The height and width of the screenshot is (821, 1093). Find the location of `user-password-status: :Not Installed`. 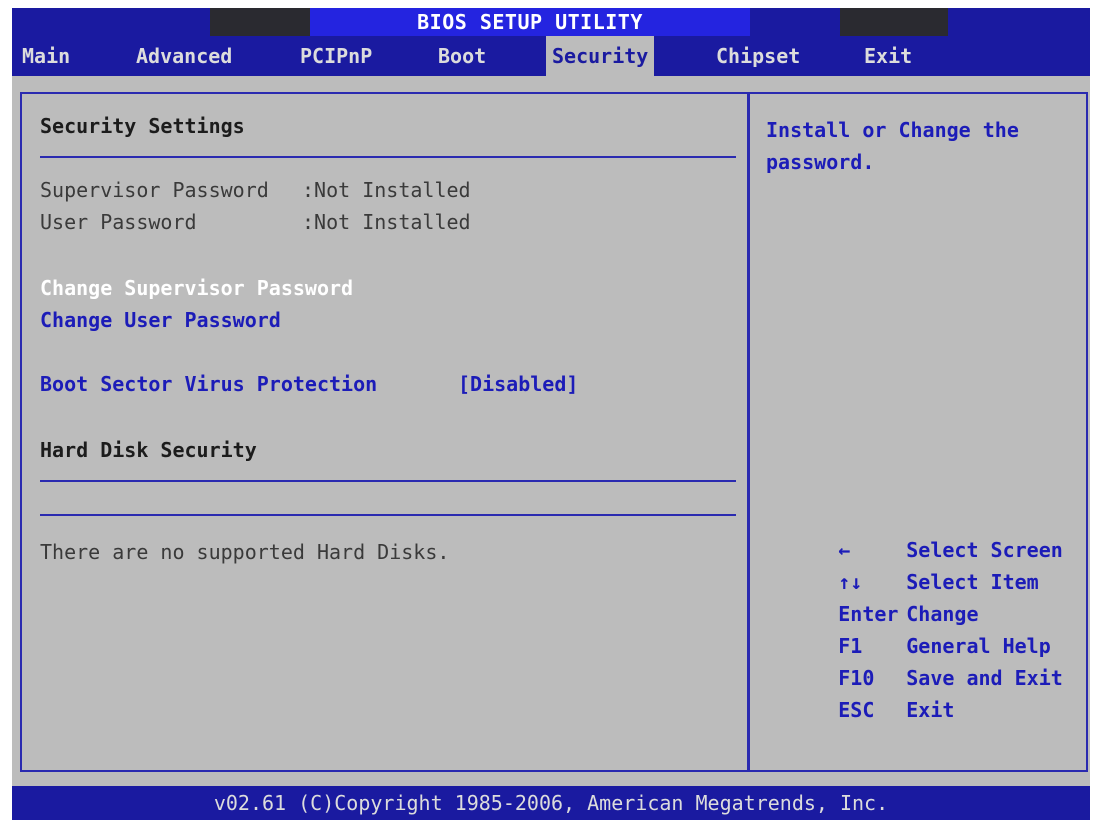

user-password-status: :Not Installed is located at coordinates (386, 222).